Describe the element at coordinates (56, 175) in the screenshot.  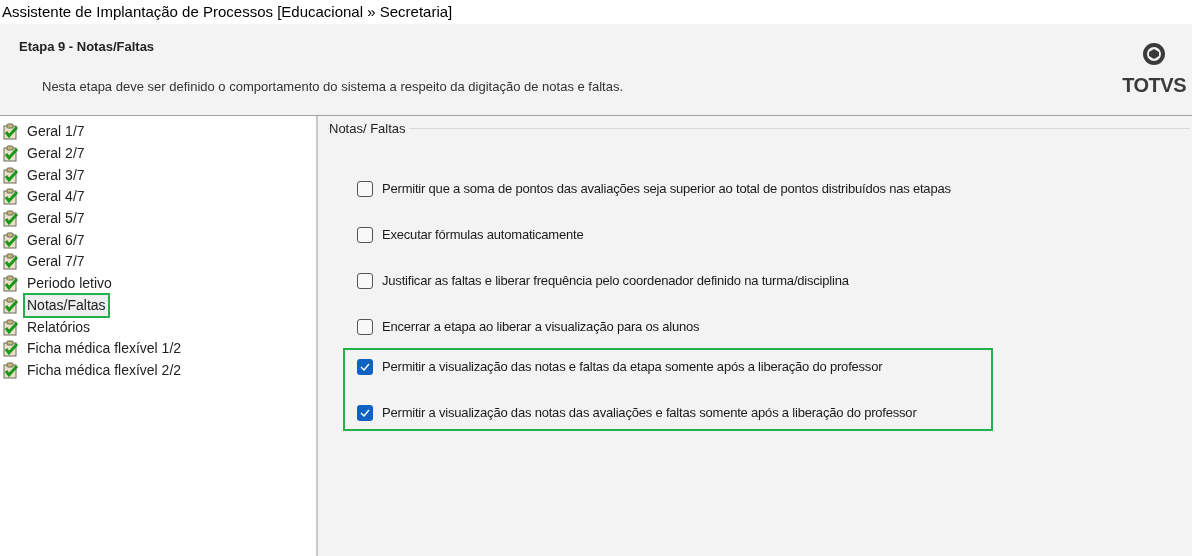
I see `step-item: Geral 3/7` at that location.